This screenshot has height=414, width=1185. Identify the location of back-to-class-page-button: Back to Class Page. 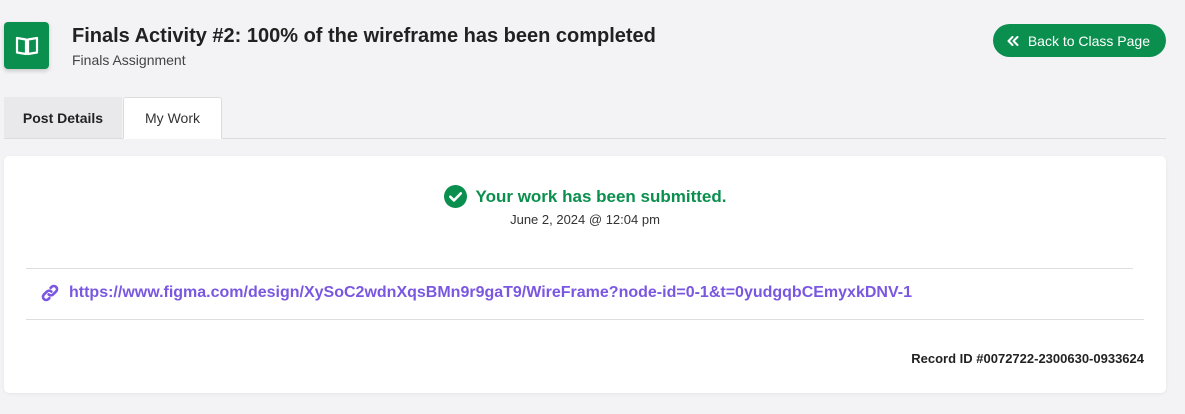
(1079, 40).